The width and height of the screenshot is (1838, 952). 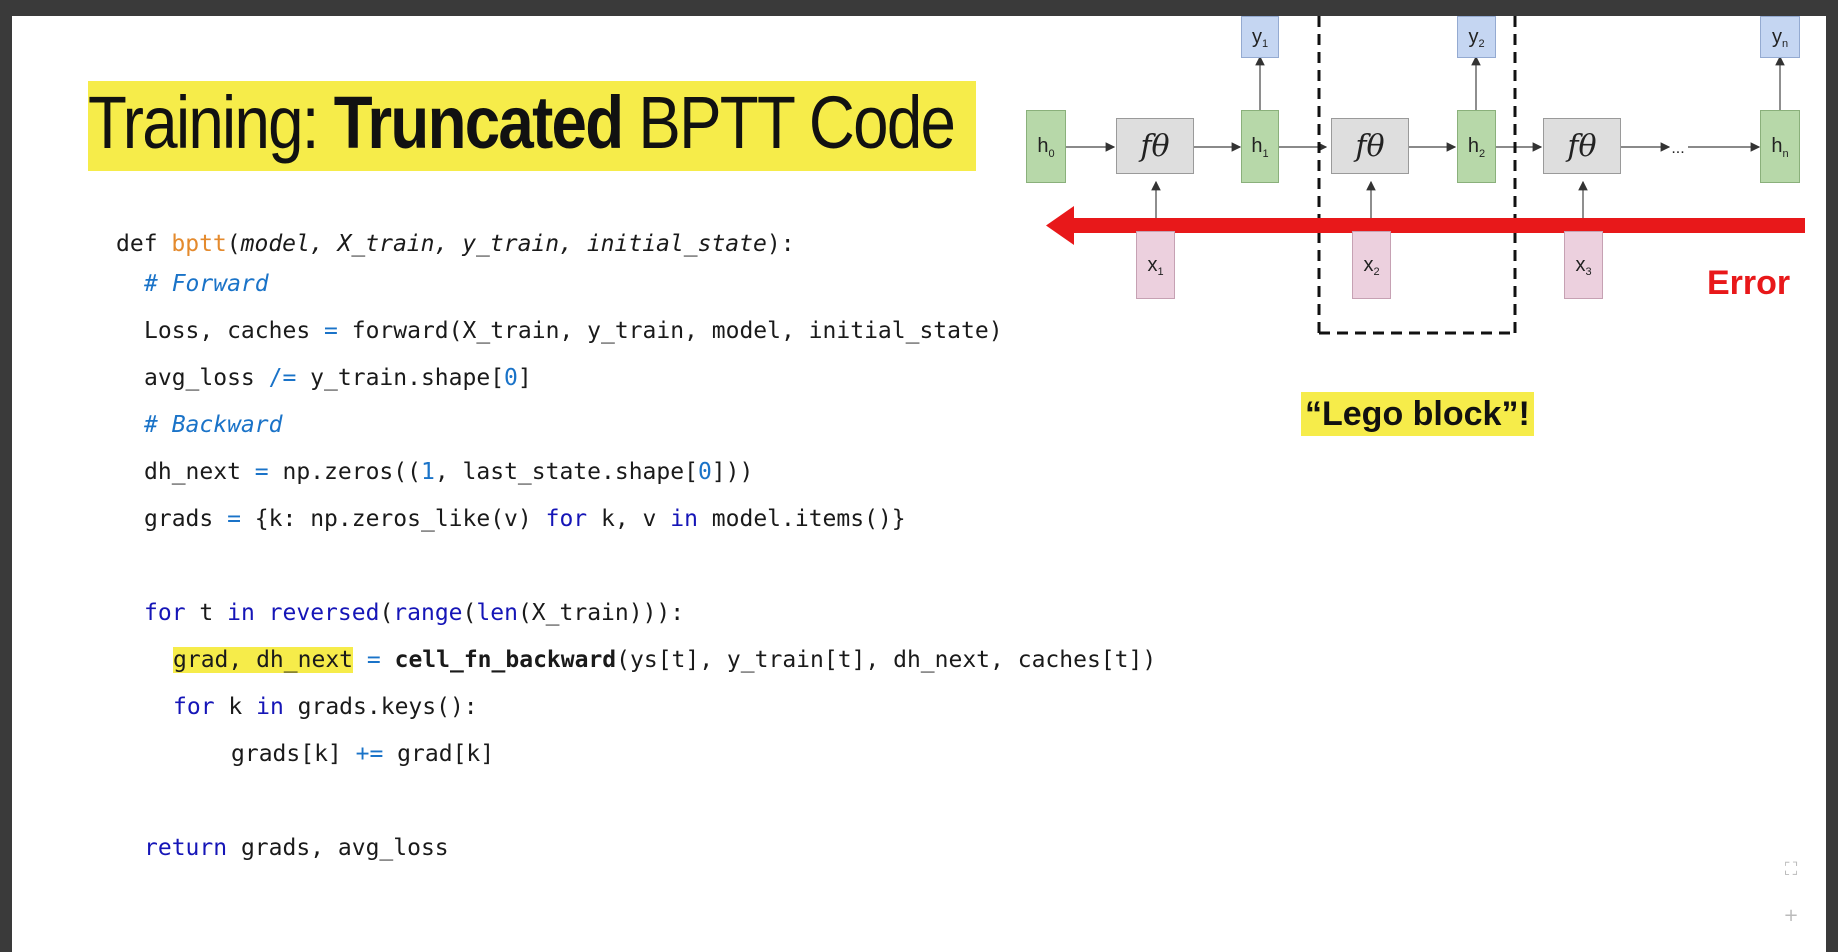 What do you see at coordinates (1371, 265) in the screenshot?
I see `node-x2: x2` at bounding box center [1371, 265].